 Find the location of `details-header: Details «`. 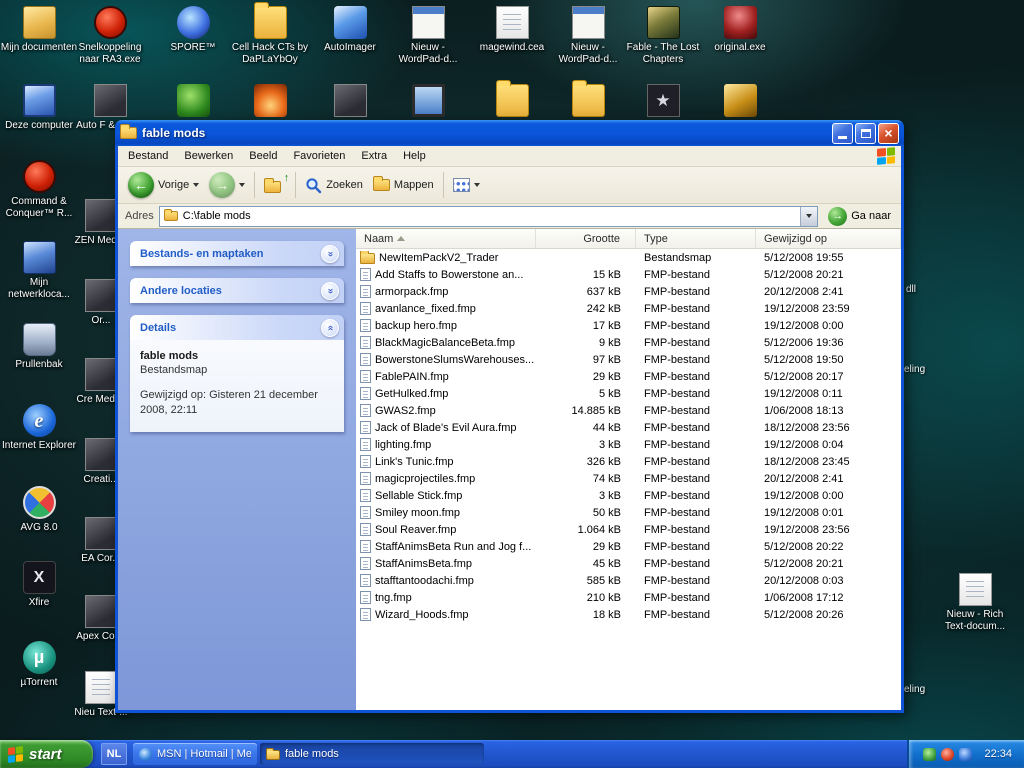

details-header: Details « is located at coordinates (237, 327).